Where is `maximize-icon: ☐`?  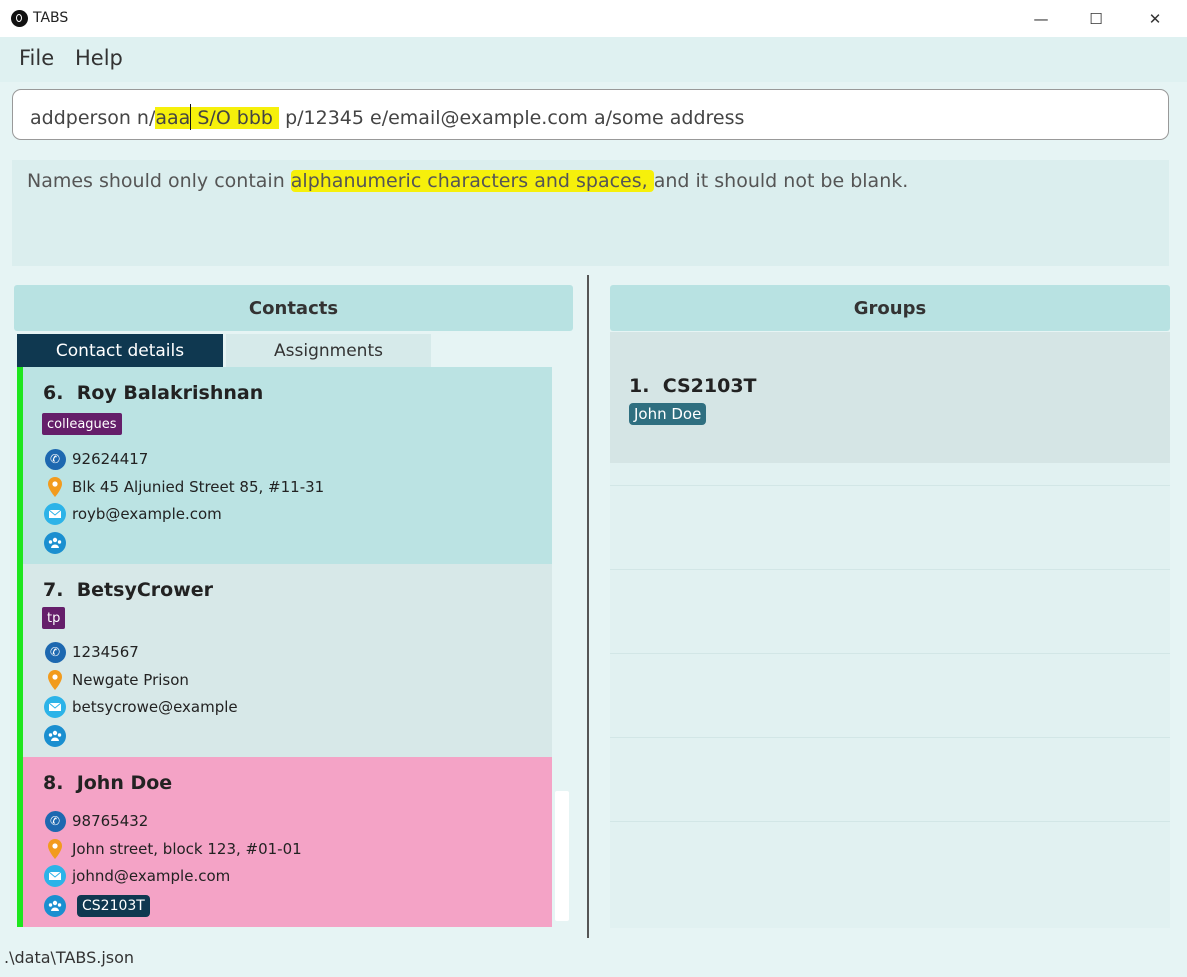 maximize-icon: ☐ is located at coordinates (1096, 18).